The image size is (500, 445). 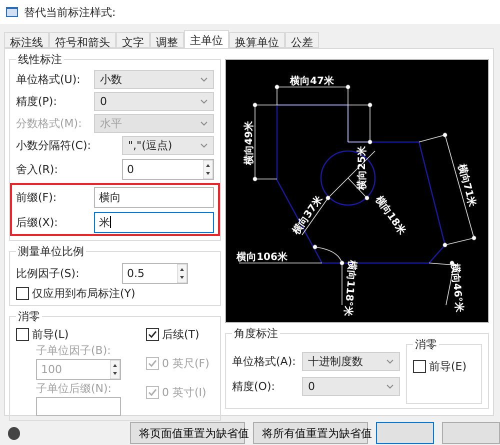 What do you see at coordinates (74, 388) in the screenshot?
I see `field-label: 子单位后缀(N):` at bounding box center [74, 388].